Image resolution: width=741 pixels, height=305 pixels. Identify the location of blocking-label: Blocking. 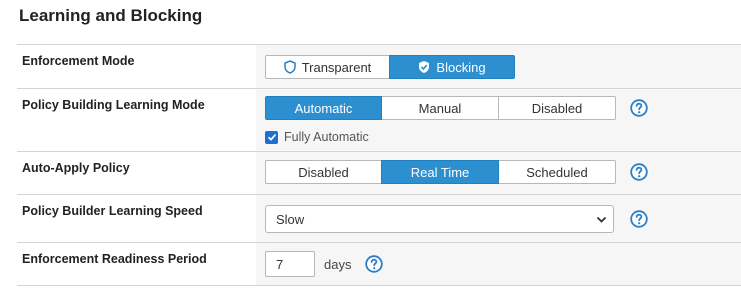
(461, 67).